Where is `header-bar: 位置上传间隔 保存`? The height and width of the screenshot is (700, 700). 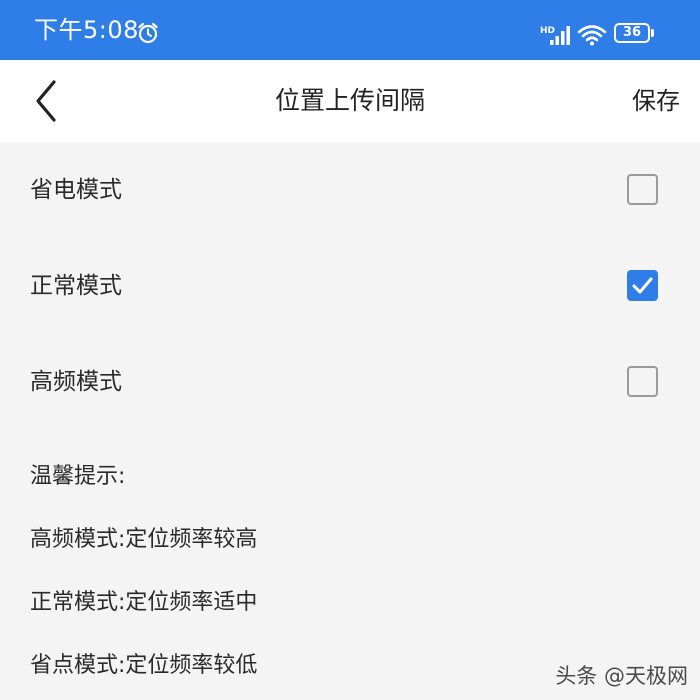
header-bar: 位置上传间隔 保存 is located at coordinates (350, 101).